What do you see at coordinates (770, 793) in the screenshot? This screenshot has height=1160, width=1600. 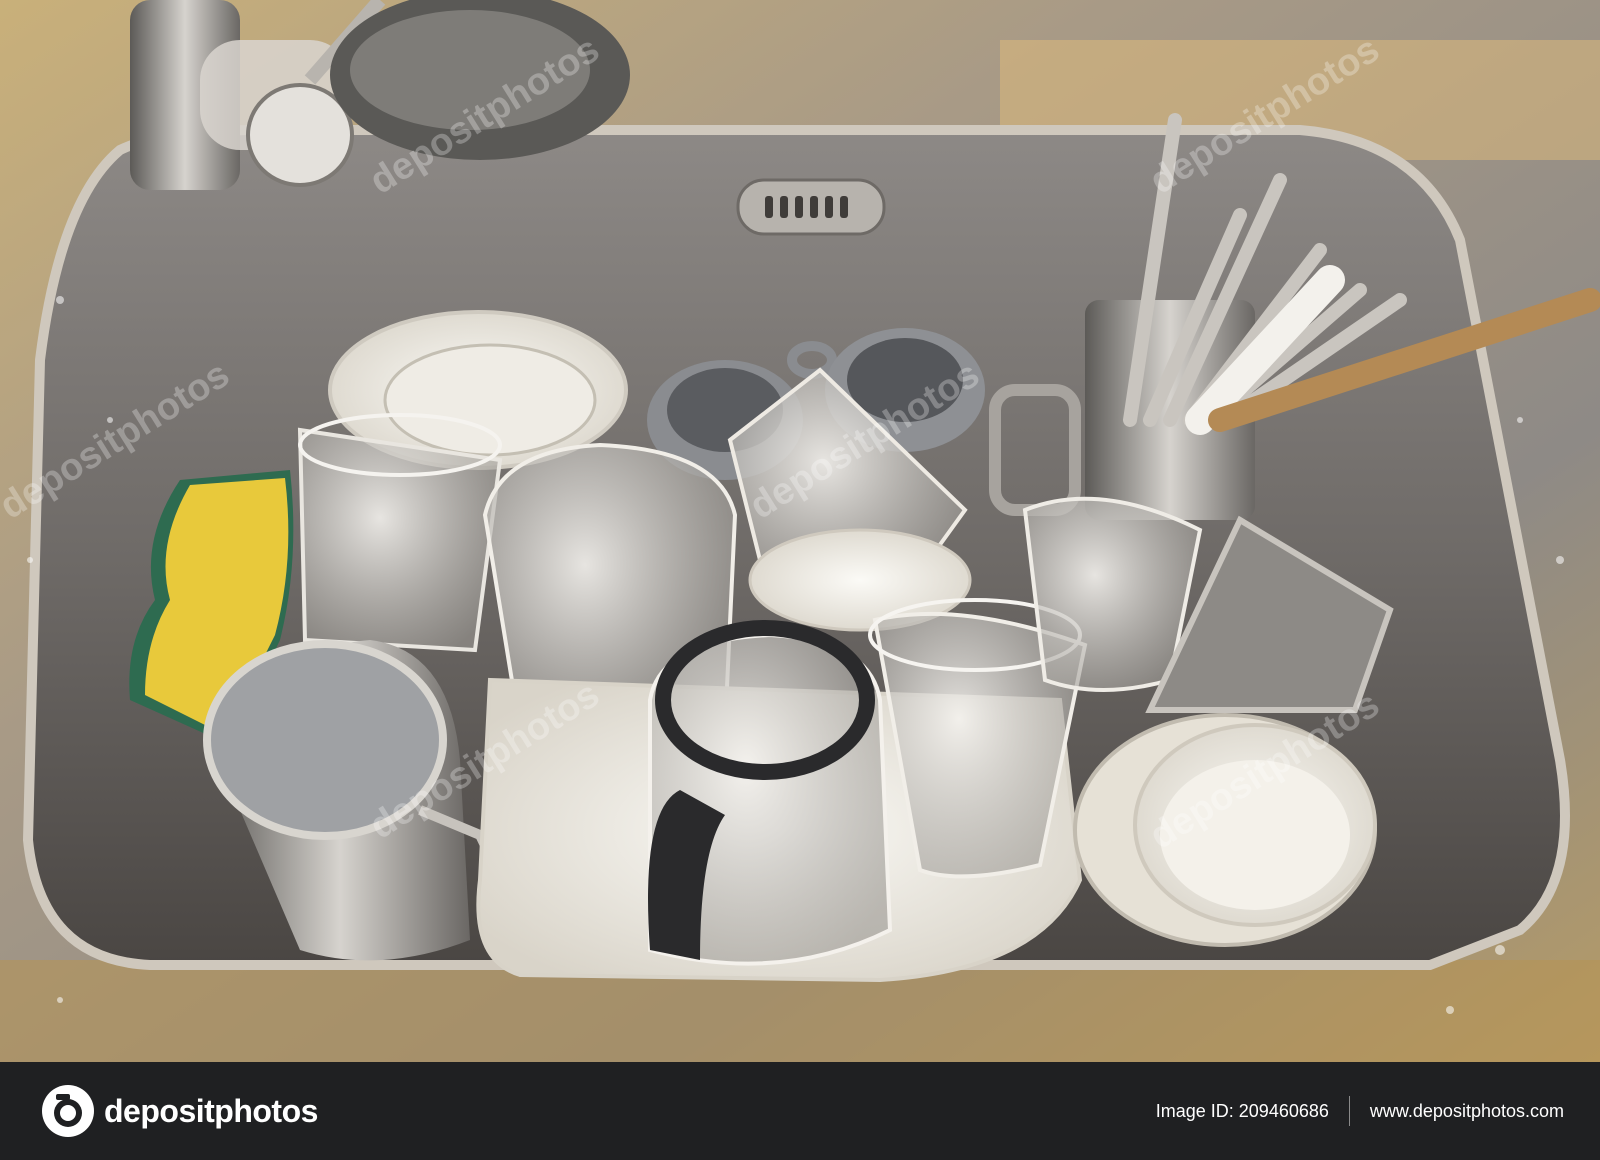 I see `glass-carafe` at bounding box center [770, 793].